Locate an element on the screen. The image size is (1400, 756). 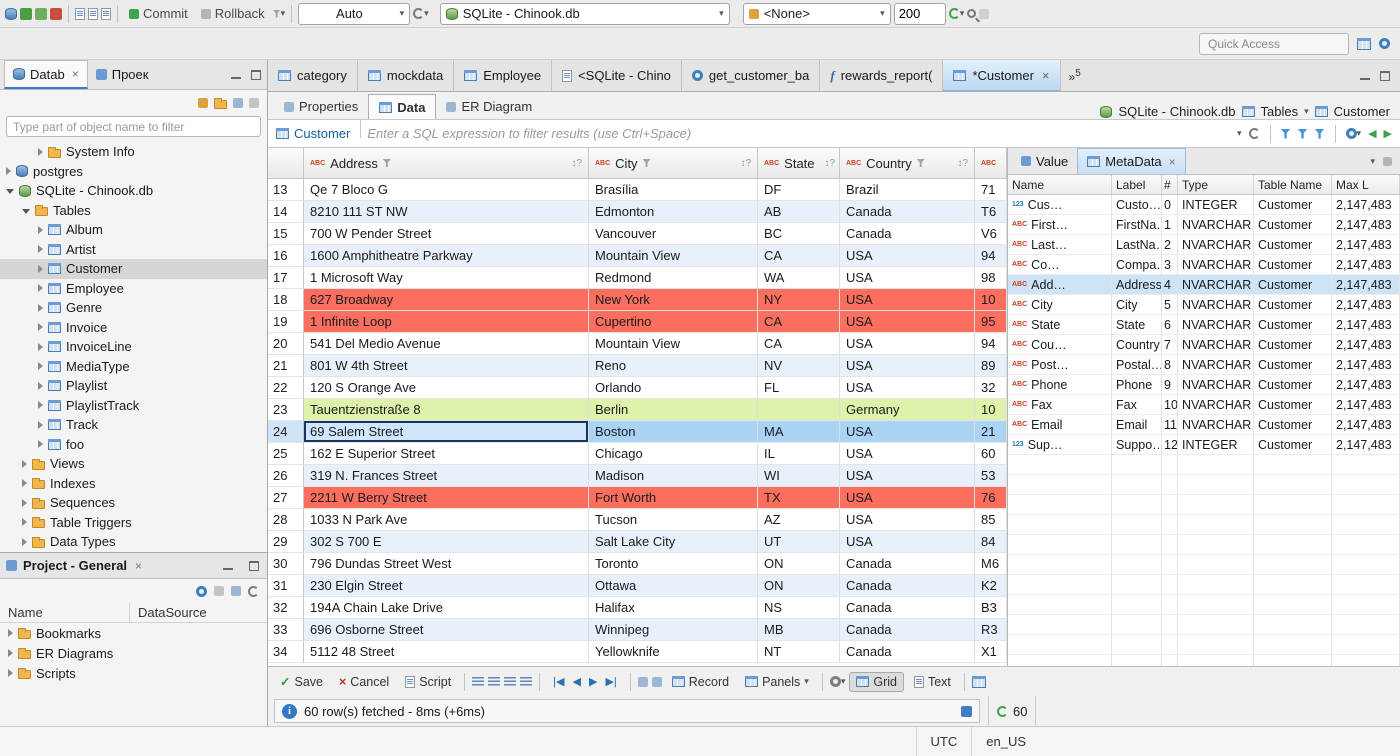
grid-cell: AB is located at coordinates (799, 212).